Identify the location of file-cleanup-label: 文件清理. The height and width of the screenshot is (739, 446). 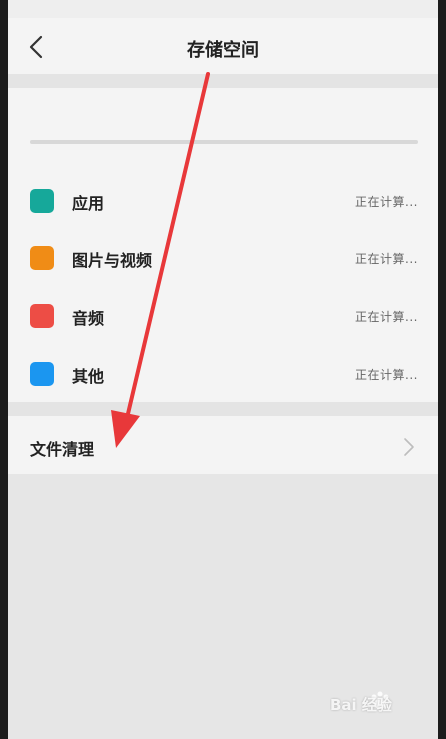
(62, 449).